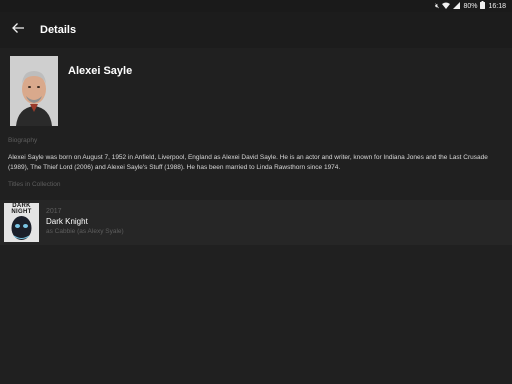 This screenshot has width=512, height=384. What do you see at coordinates (23, 140) in the screenshot?
I see `biography-label: Biography` at bounding box center [23, 140].